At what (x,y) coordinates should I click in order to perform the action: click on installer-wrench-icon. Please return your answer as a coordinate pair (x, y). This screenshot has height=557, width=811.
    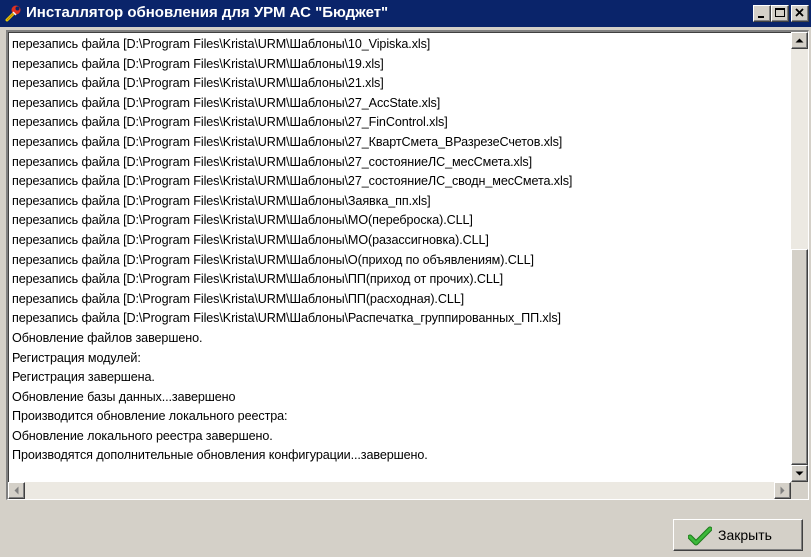
    Looking at the image, I should click on (13, 13).